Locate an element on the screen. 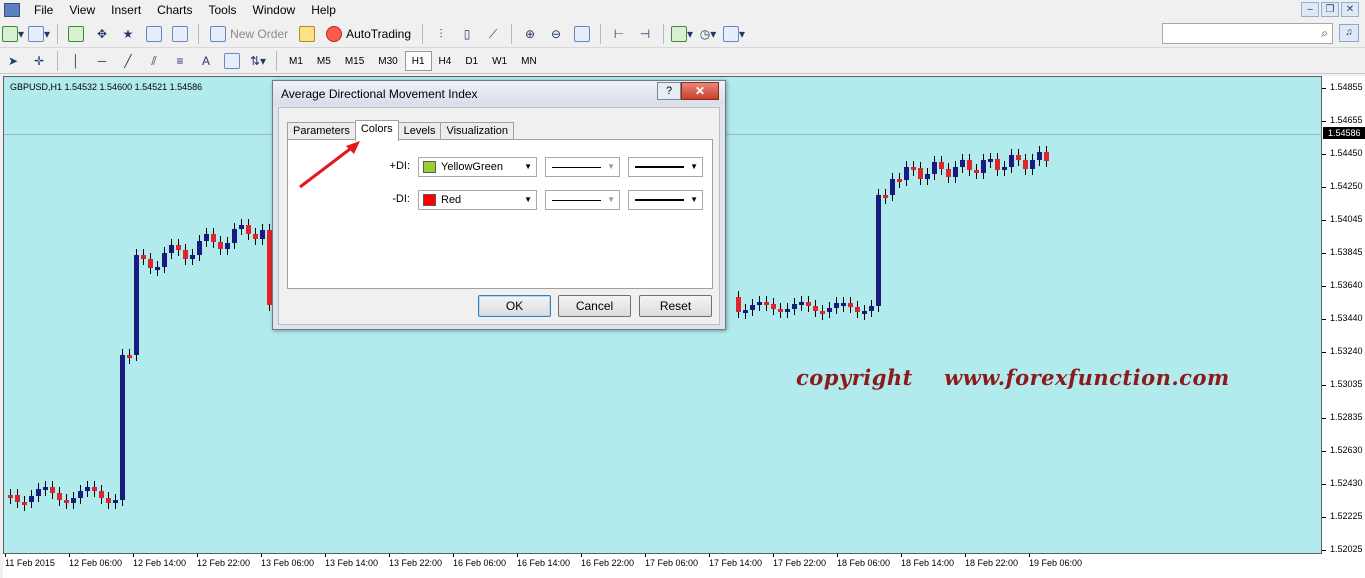  crosshair-button: ✛ is located at coordinates (39, 61).